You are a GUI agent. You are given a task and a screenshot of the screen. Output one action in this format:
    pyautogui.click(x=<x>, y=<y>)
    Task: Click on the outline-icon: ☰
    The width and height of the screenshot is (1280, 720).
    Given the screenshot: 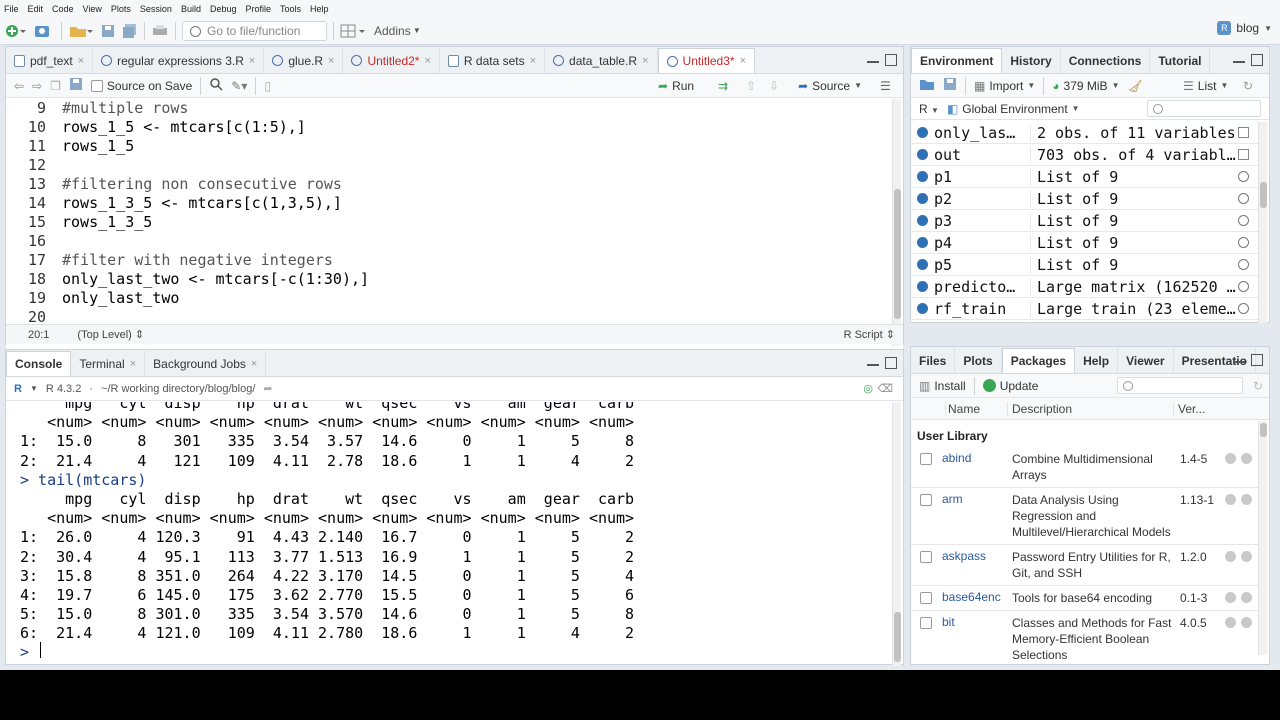 What is the action you would take?
    pyautogui.click(x=885, y=86)
    